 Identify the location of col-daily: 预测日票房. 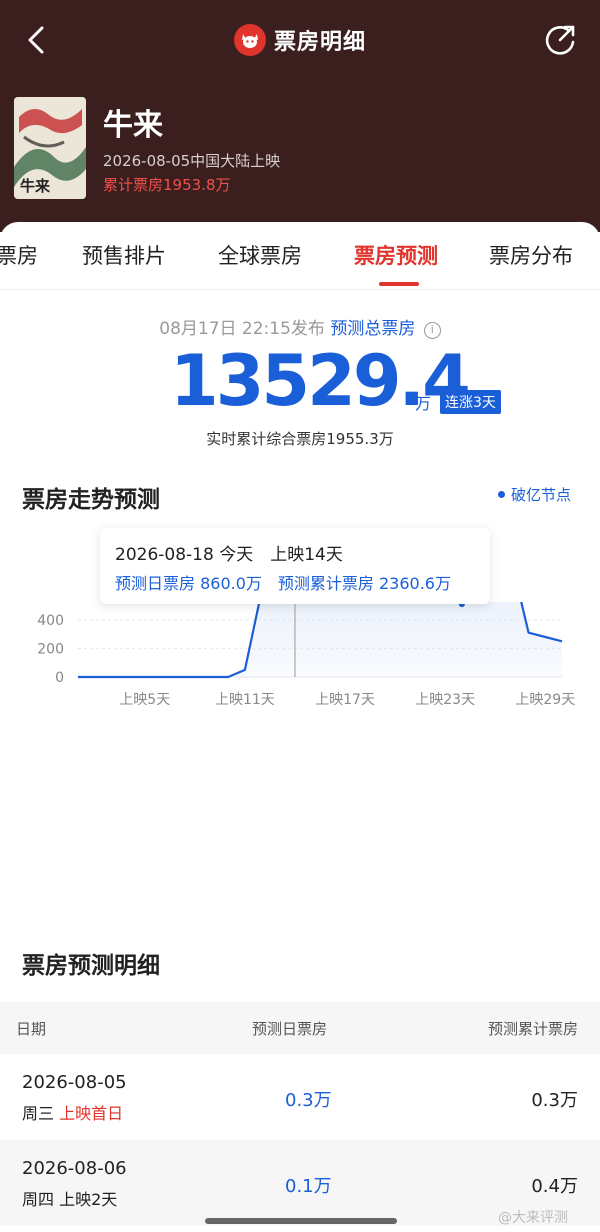
(290, 1029).